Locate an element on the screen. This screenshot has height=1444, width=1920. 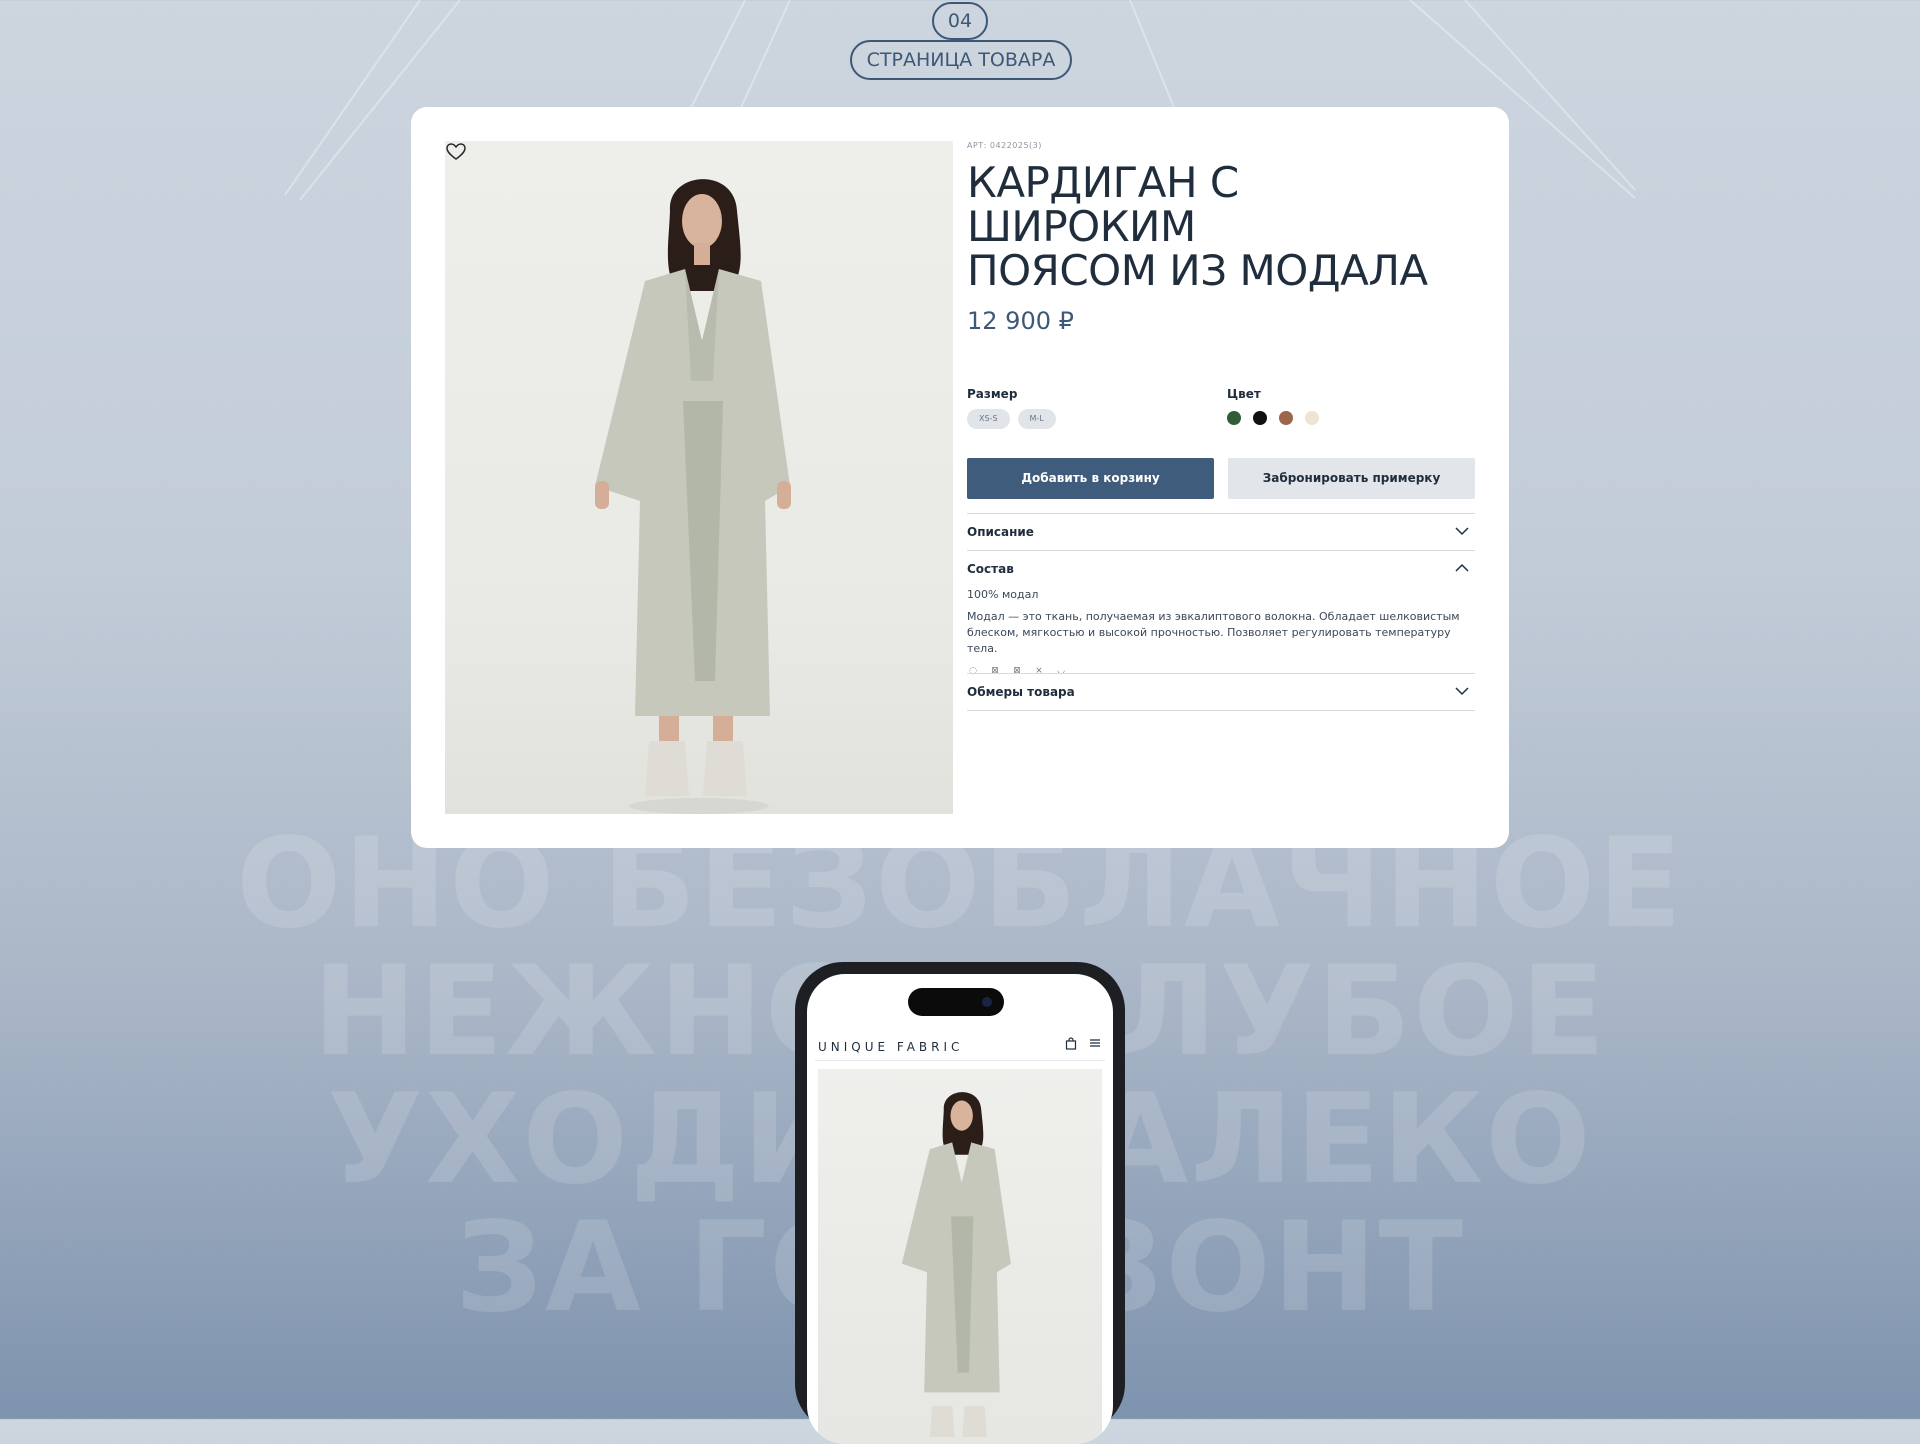
mobile-header-icons is located at coordinates (1083, 1043).